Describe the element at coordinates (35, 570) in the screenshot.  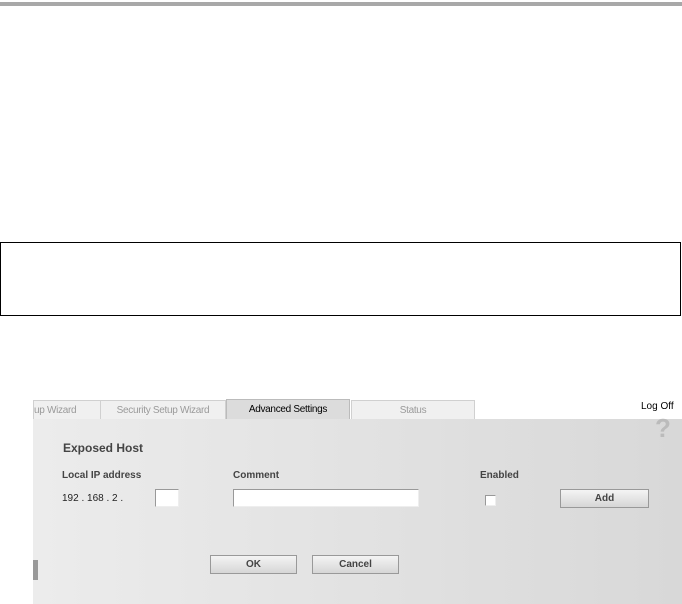
I see `scroll-handle` at that location.